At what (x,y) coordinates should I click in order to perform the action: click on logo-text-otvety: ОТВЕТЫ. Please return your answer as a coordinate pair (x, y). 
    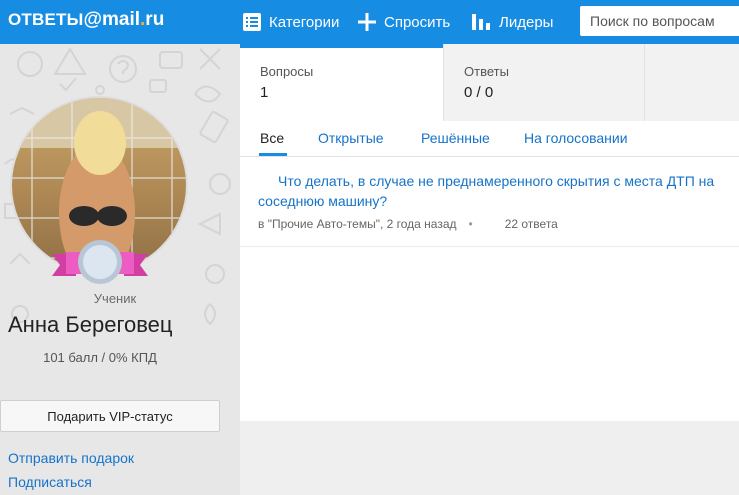
    Looking at the image, I should click on (46, 19).